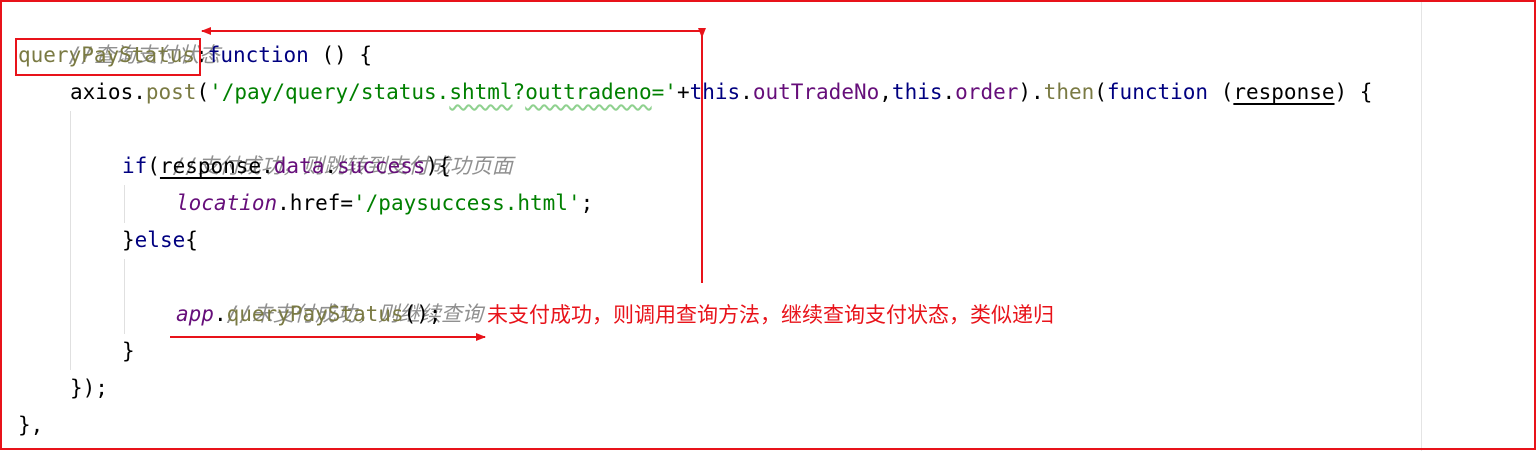  Describe the element at coordinates (702, 33) in the screenshot. I see `recursion-arrow-tip` at that location.